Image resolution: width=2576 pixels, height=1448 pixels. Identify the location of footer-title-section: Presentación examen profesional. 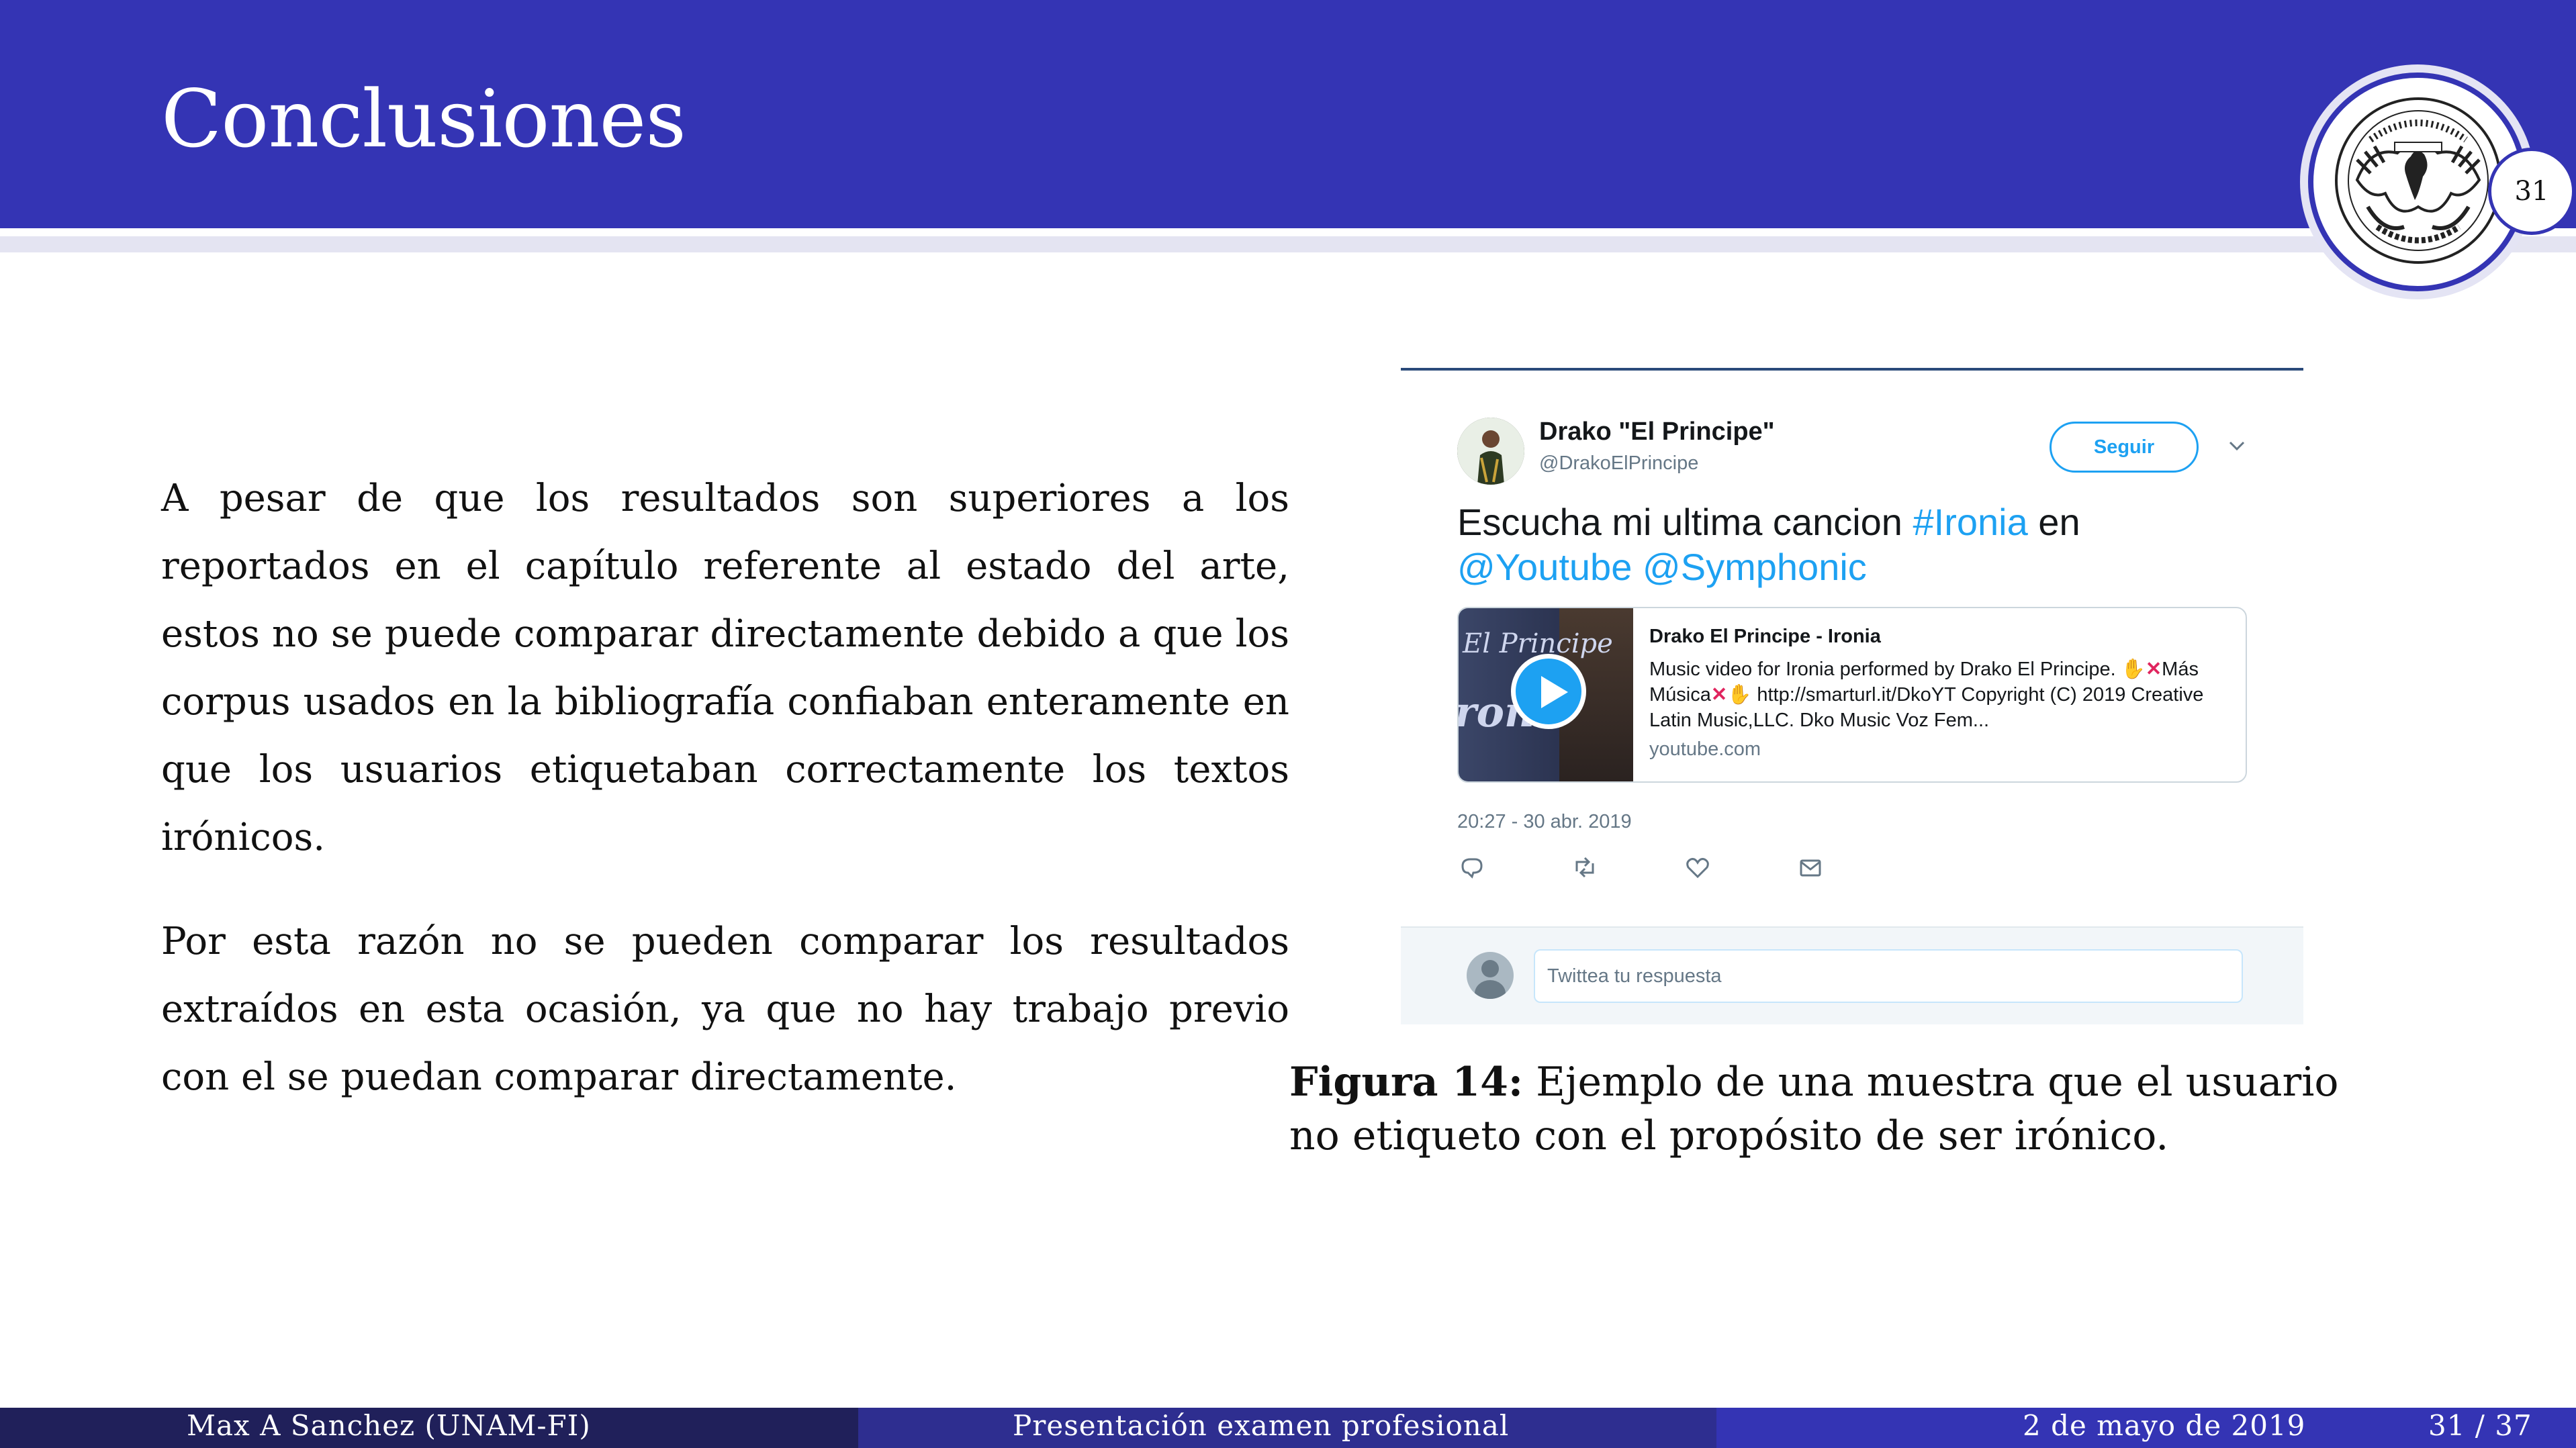
(1287, 1428).